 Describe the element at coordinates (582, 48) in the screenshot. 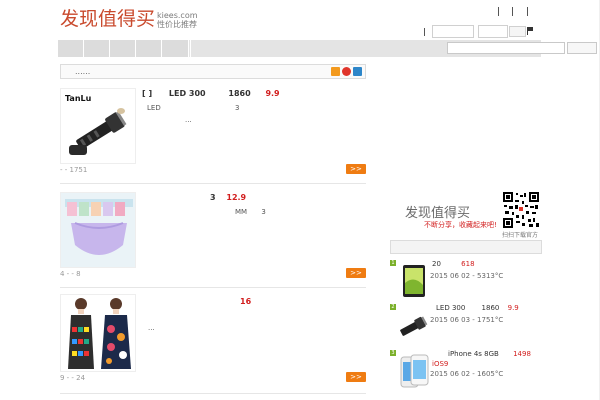

I see `search-button` at that location.